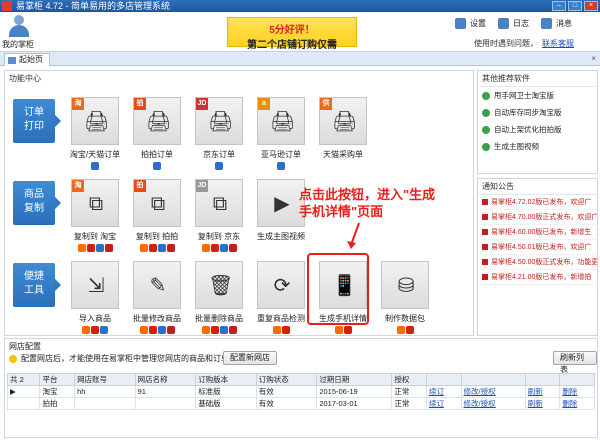  I want to click on title-bar: 易掌柜 4.72 - 简单易用的多店管理系统 – □ ×, so click(300, 6).